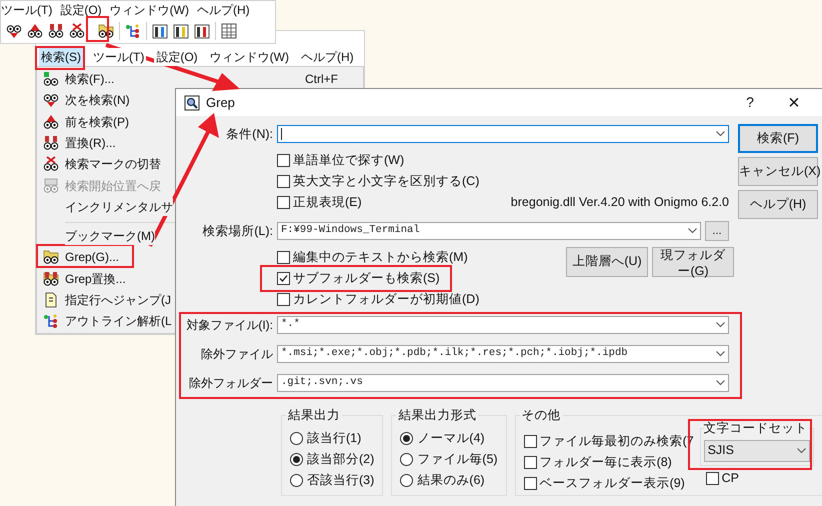 This screenshot has height=506, width=822. Describe the element at coordinates (612, 483) in the screenshot. I see `checkbox-label: ベースフォルダー表示(9)` at that location.